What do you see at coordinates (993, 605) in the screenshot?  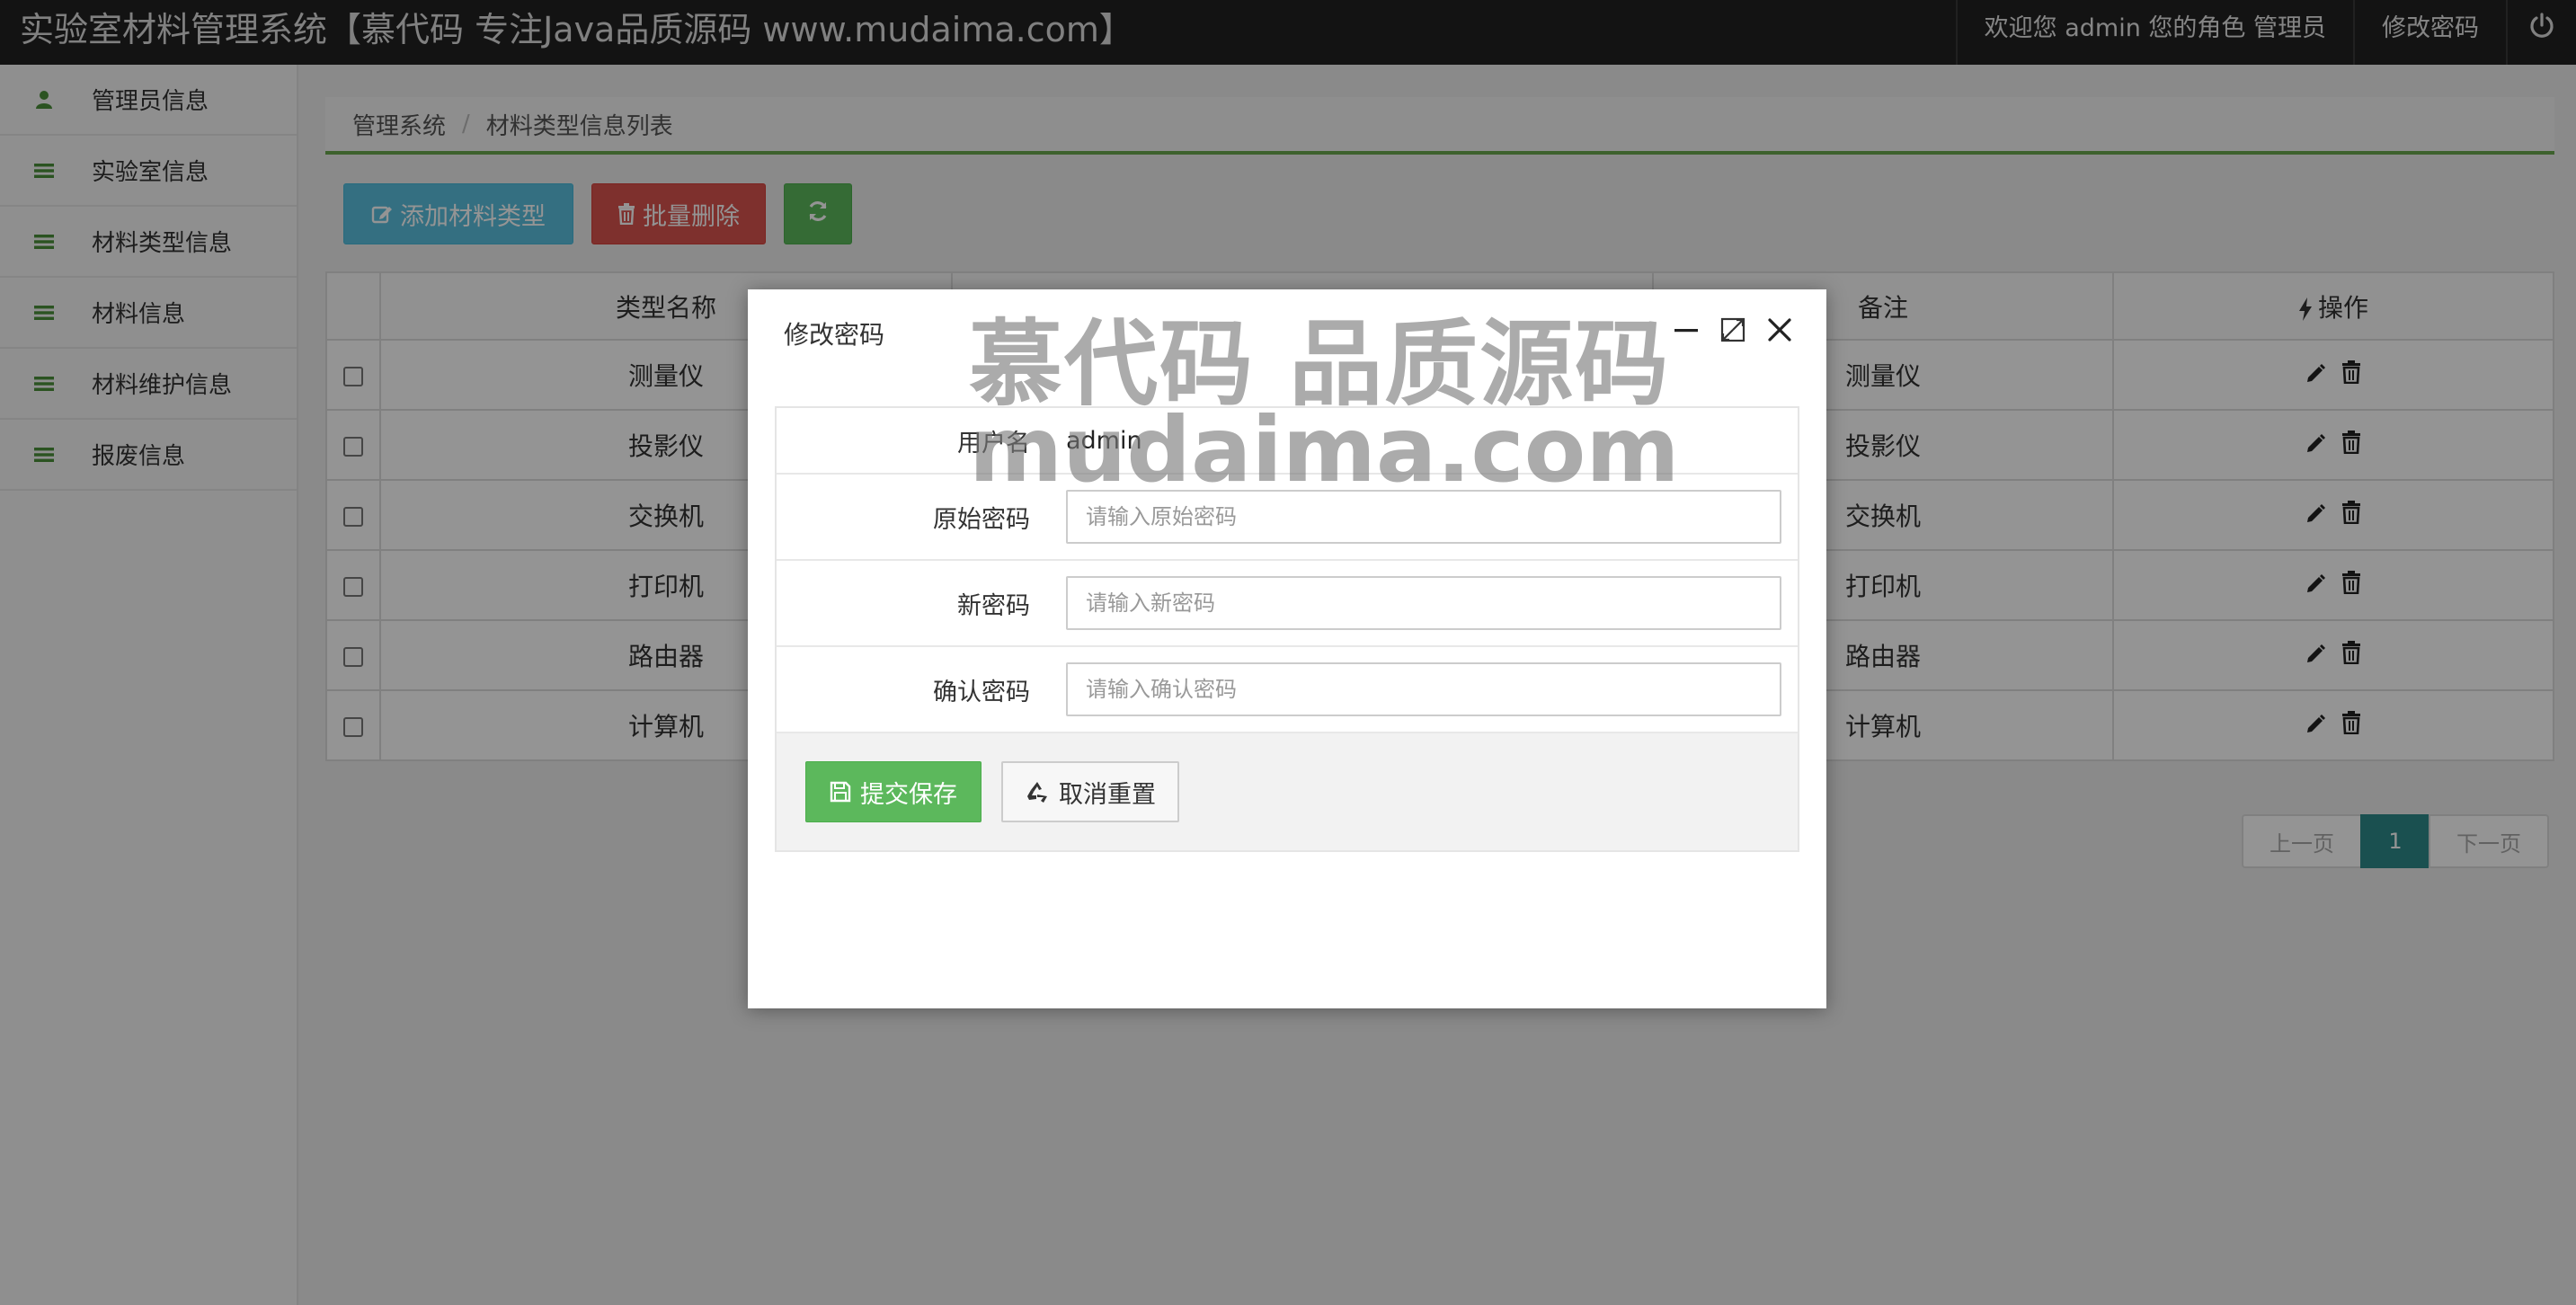 I see `new-password-label: 新密码` at bounding box center [993, 605].